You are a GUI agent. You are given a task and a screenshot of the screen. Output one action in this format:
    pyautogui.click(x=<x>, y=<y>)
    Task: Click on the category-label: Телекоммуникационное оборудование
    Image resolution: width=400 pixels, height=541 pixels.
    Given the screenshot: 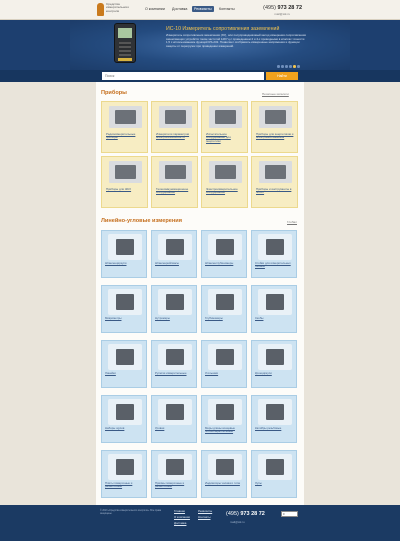 What is the action you would take?
    pyautogui.click(x=172, y=191)
    